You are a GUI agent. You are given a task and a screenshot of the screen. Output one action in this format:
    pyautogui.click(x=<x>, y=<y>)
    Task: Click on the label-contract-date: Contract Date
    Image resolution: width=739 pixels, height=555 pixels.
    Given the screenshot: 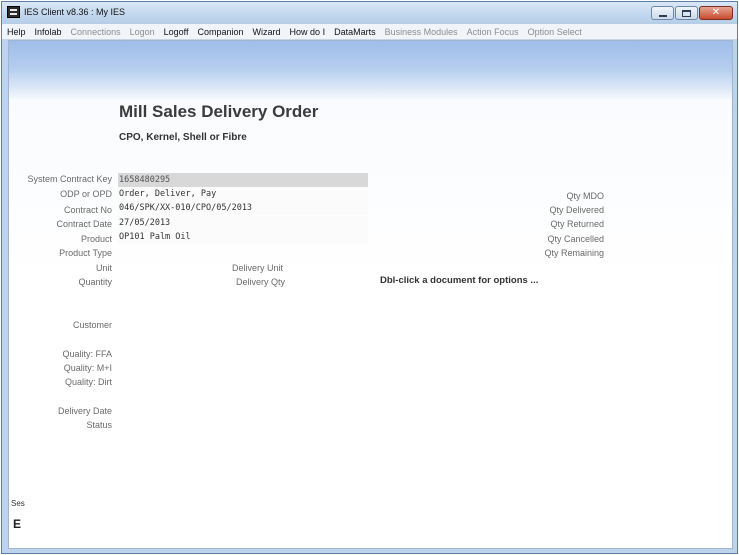 What is the action you would take?
    pyautogui.click(x=84, y=224)
    